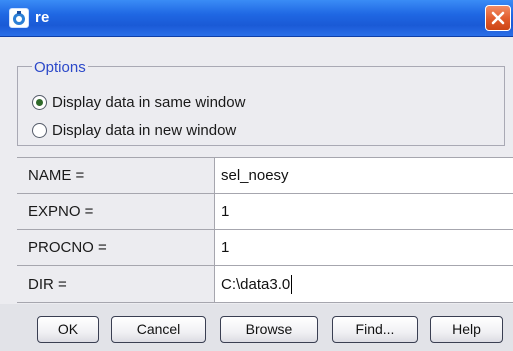 The image size is (513, 351). I want to click on cancel-button: Cancel, so click(158, 329).